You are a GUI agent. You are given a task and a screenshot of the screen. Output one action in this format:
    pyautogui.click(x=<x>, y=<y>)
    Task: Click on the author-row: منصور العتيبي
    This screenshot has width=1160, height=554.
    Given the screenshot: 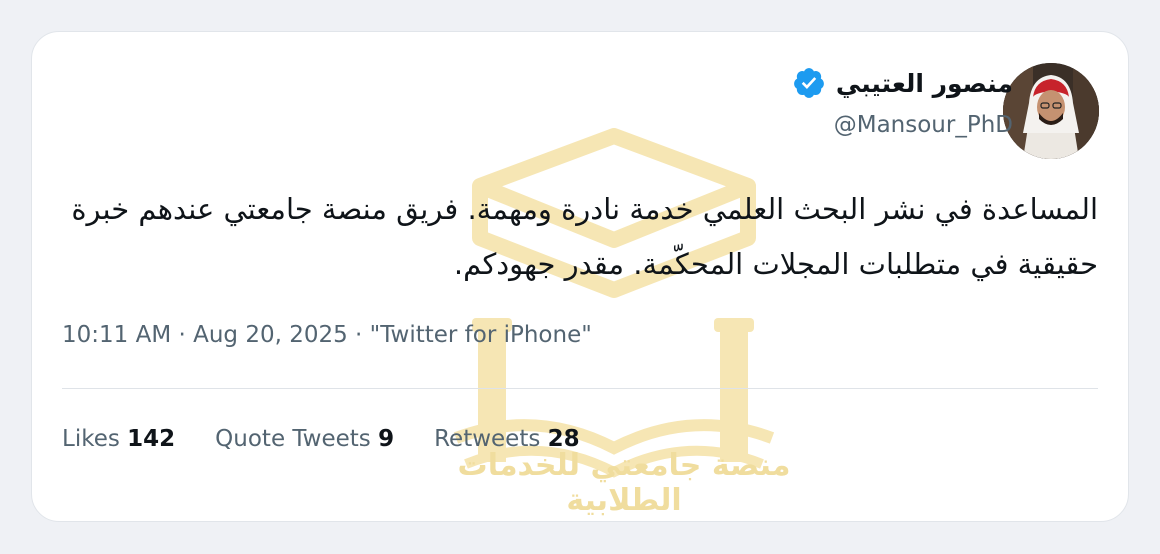 What is the action you would take?
    pyautogui.click(x=902, y=83)
    